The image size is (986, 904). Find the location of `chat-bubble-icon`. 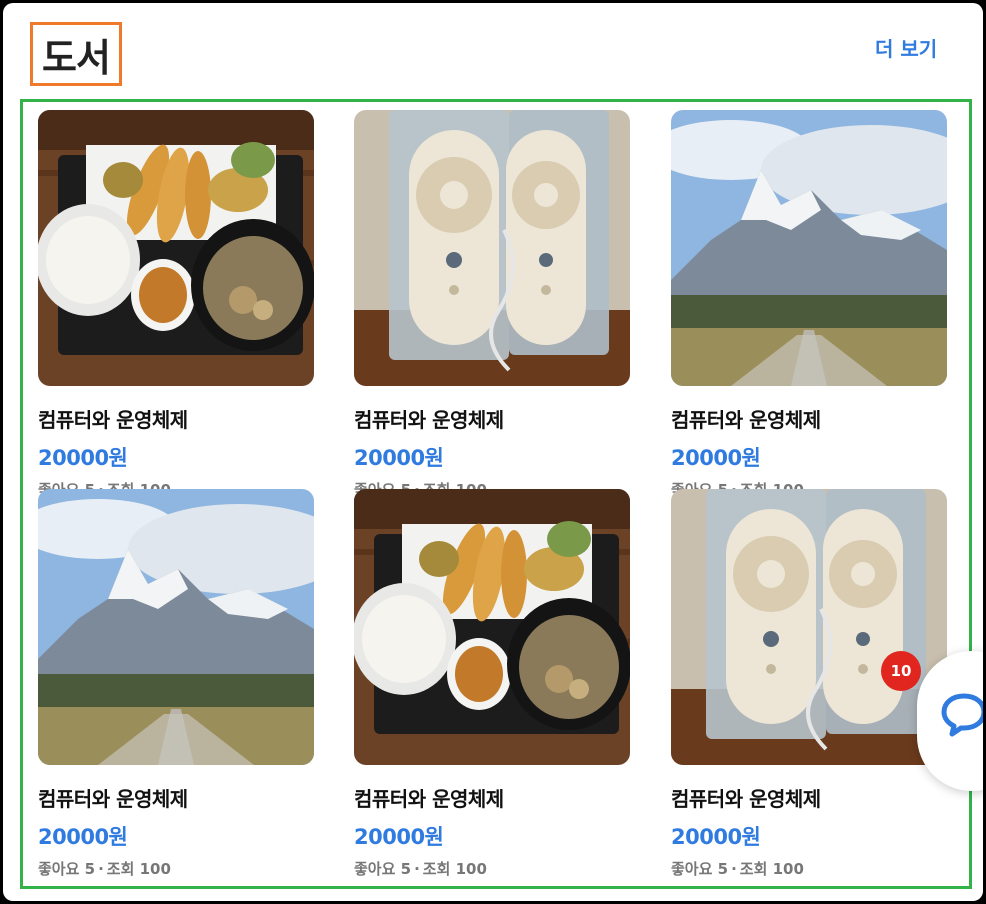

chat-bubble-icon is located at coordinates (962, 715).